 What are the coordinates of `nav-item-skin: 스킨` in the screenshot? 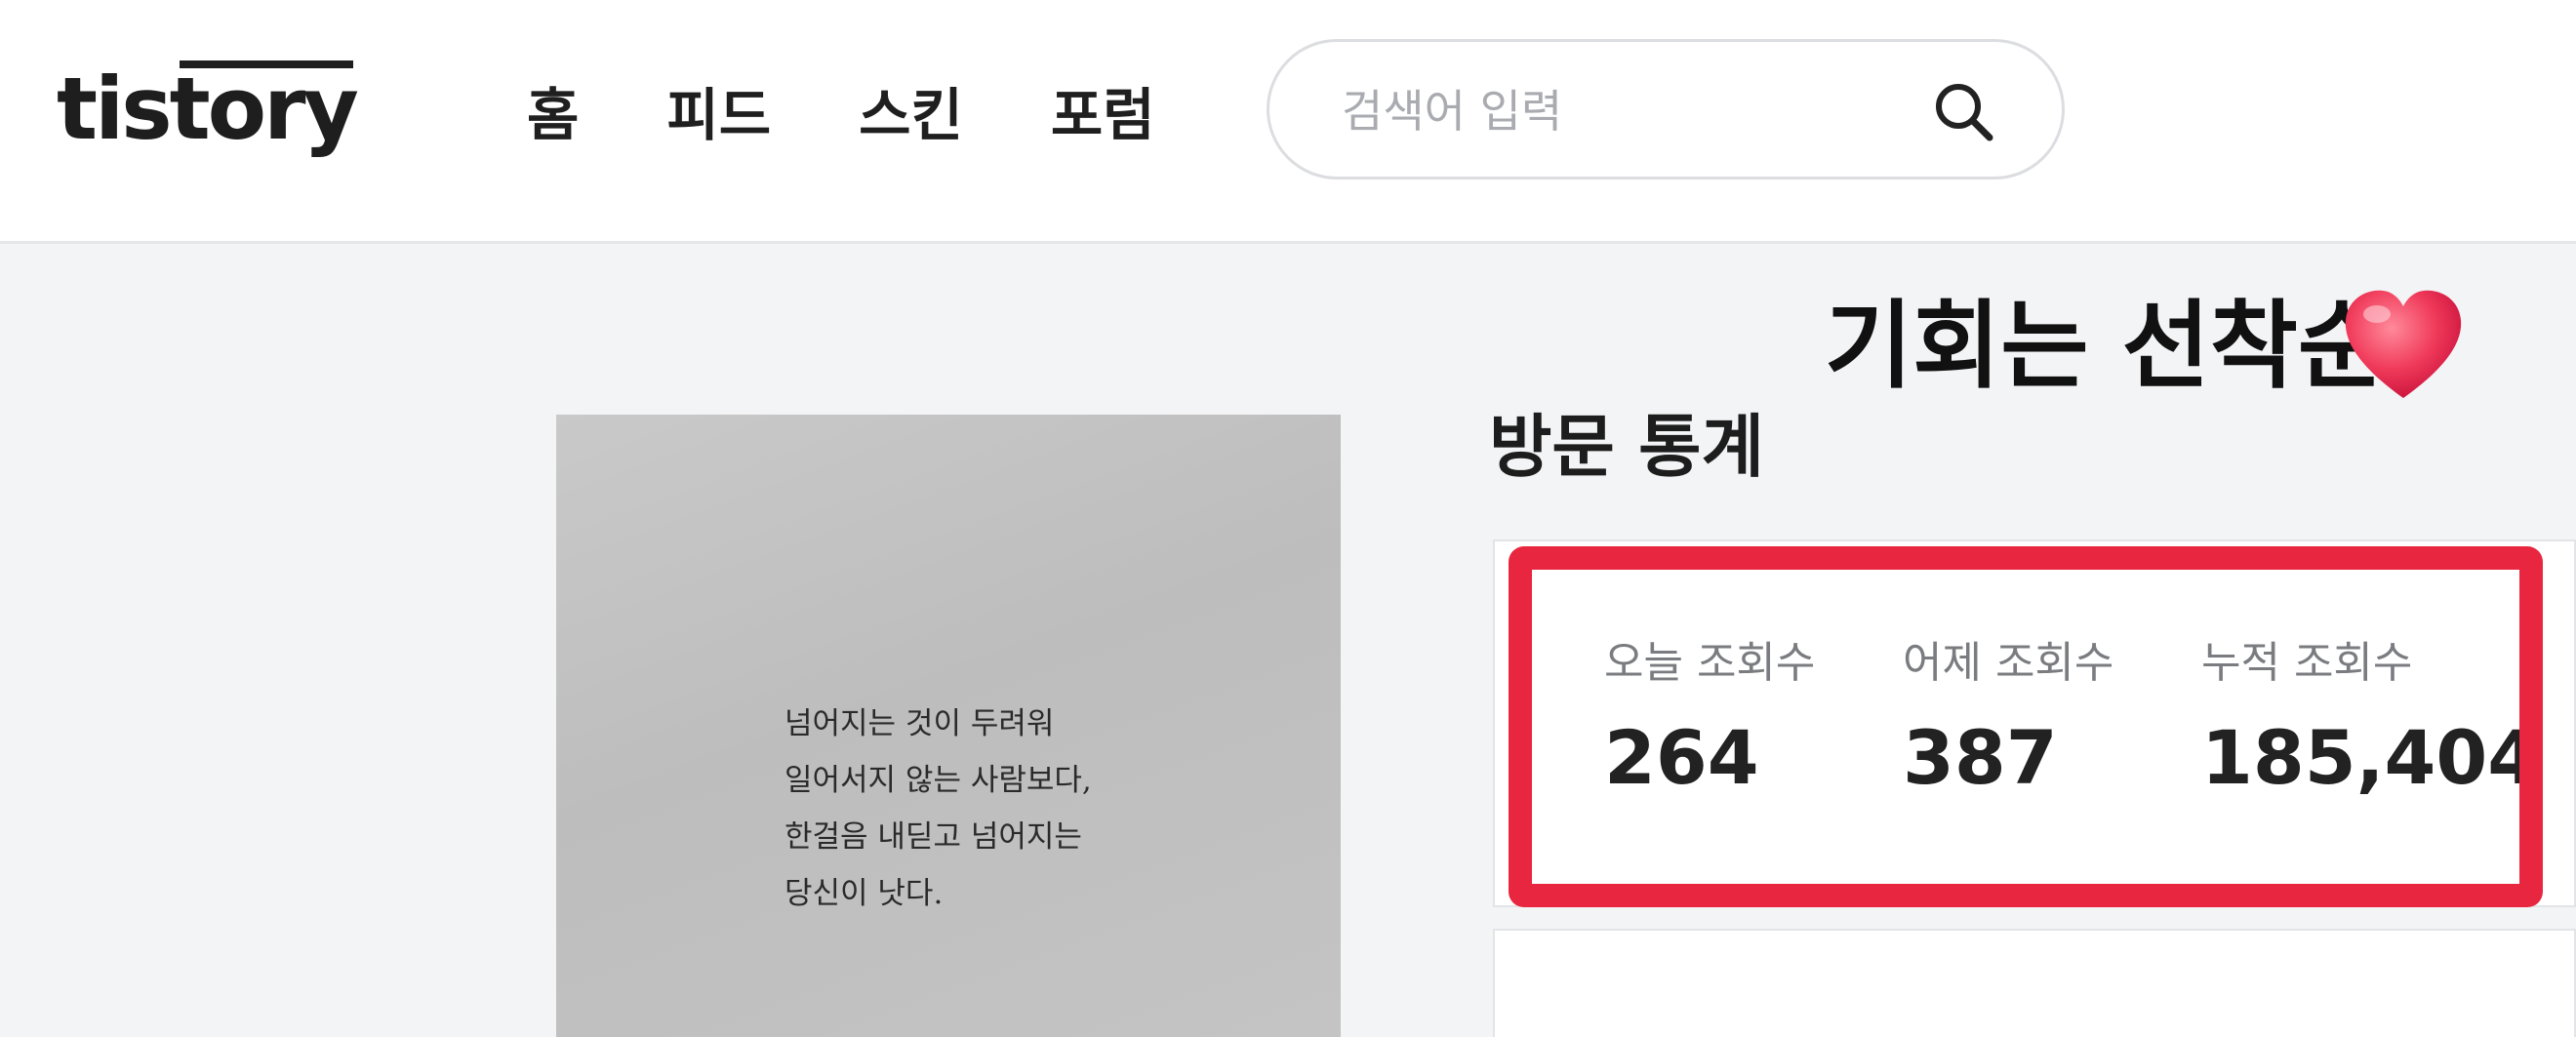 It's located at (911, 115).